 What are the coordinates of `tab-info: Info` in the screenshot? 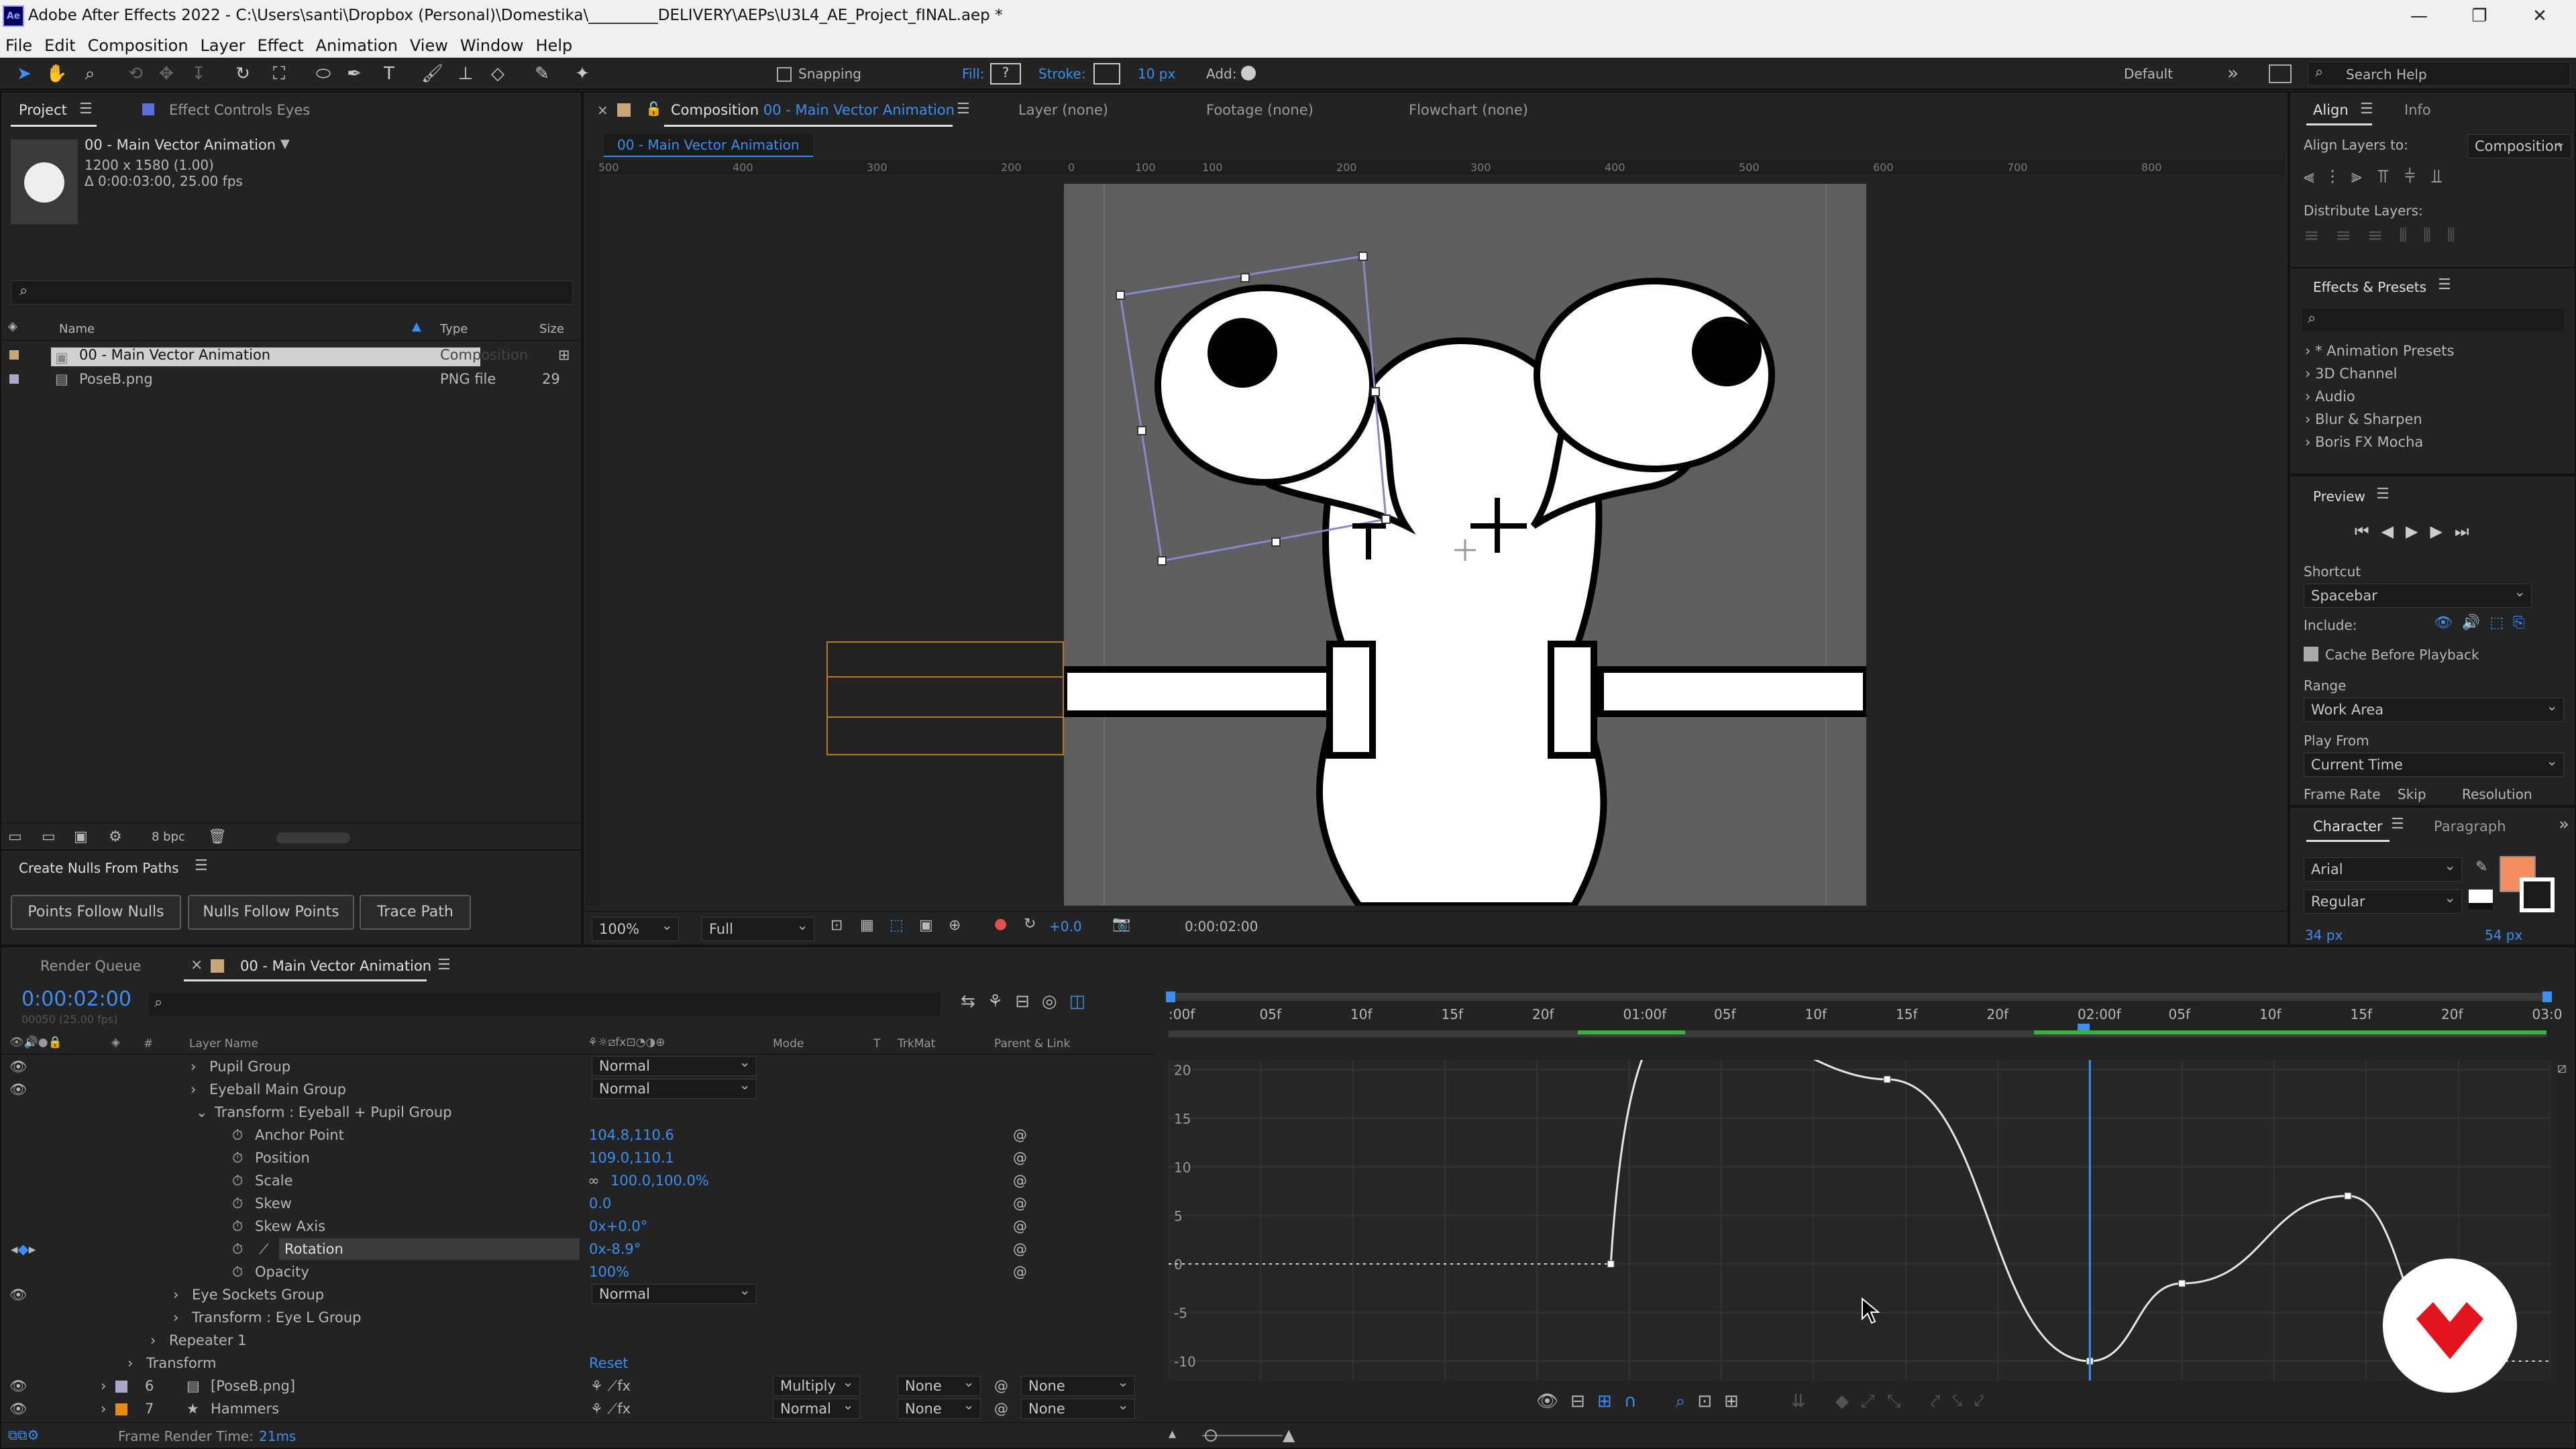 It's located at (2417, 110).